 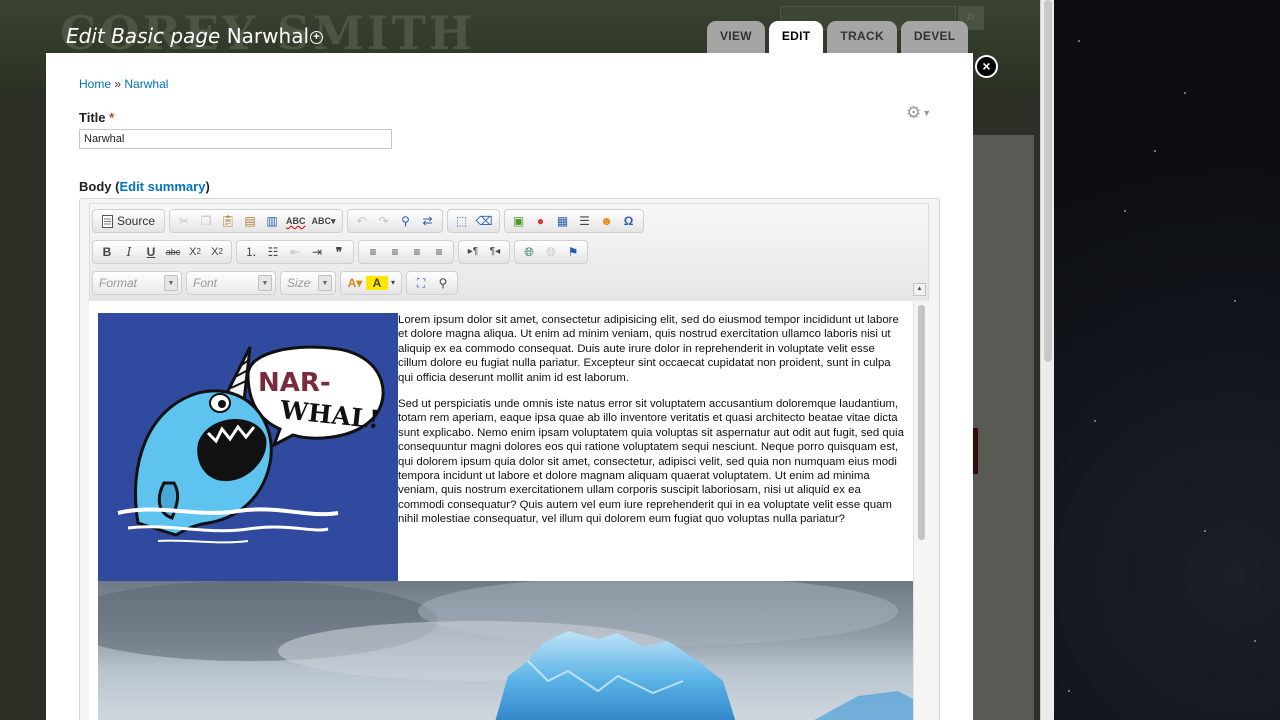 What do you see at coordinates (299, 283) in the screenshot?
I see `size-select-placeholder: Size` at bounding box center [299, 283].